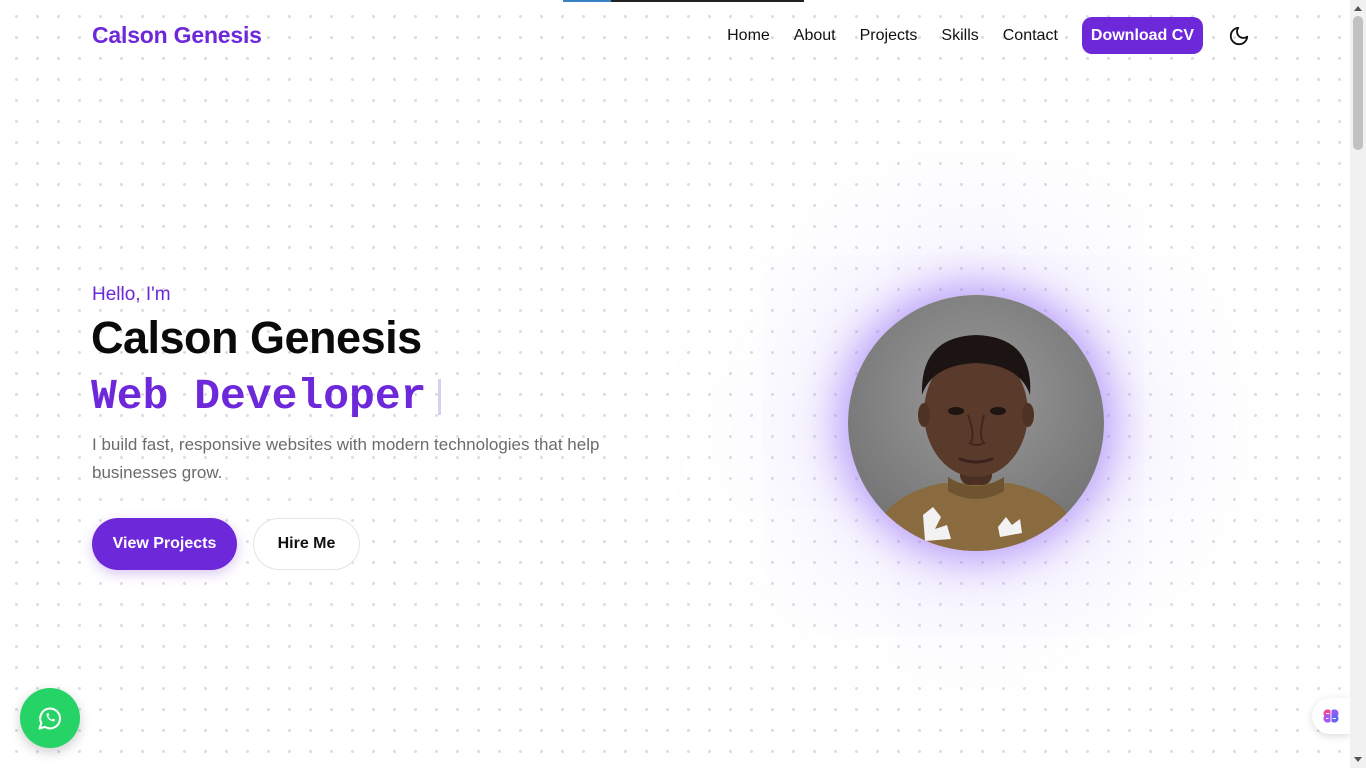  I want to click on typed-role-text: Web Developer, so click(259, 396).